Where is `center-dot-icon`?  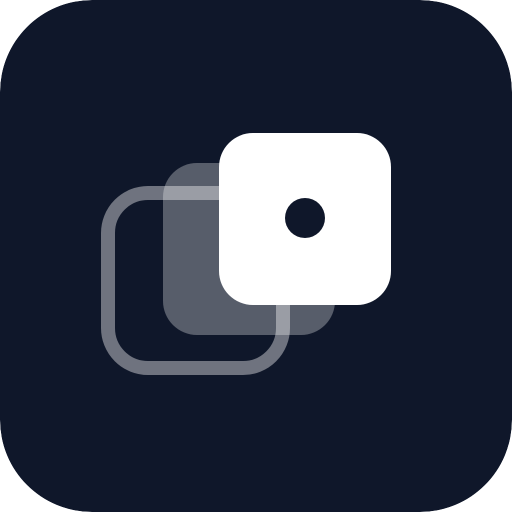 center-dot-icon is located at coordinates (305, 218).